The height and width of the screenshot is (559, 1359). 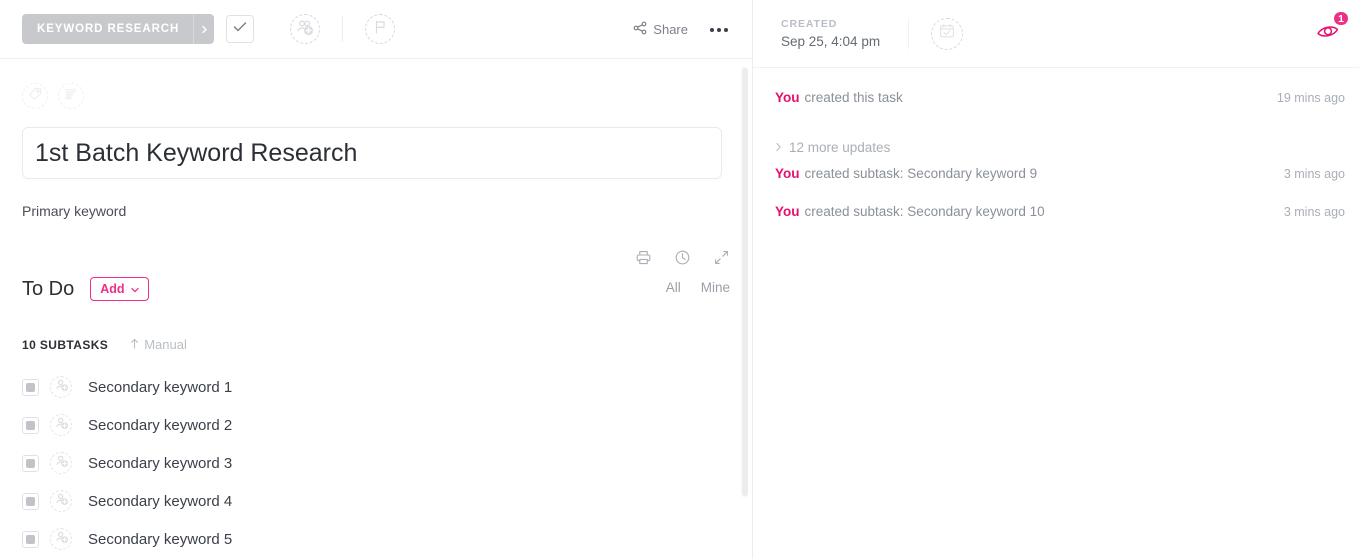 I want to click on task-meta-icons, so click(x=376, y=84).